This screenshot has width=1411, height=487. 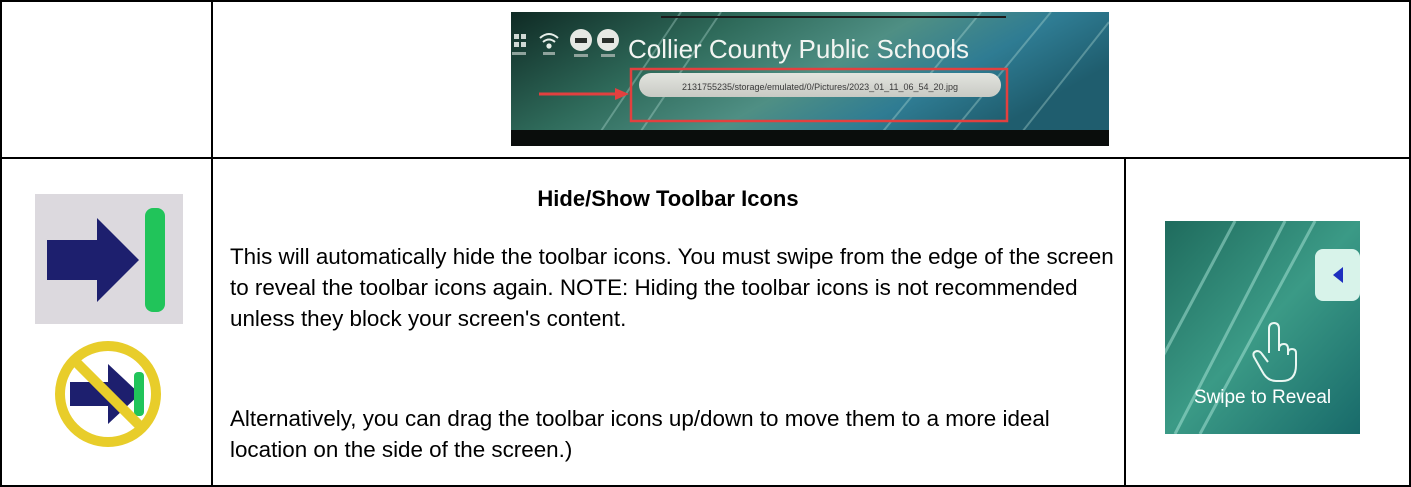 What do you see at coordinates (1262, 327) in the screenshot?
I see `swipe-reveal-screenshot: Swipe to Reveal` at bounding box center [1262, 327].